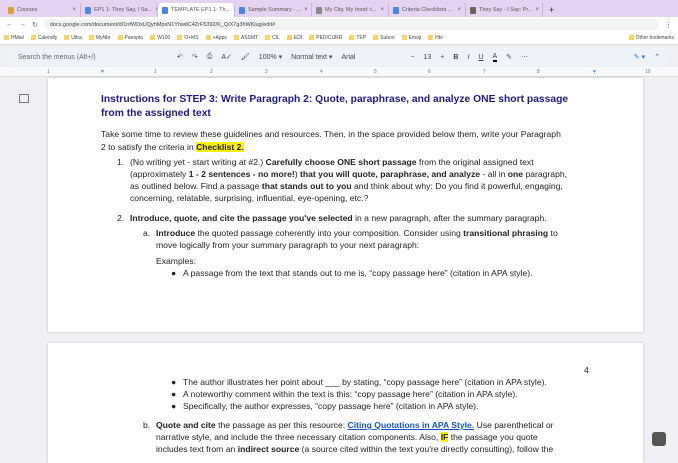 Image resolution: width=678 pixels, height=463 pixels. What do you see at coordinates (480, 57) in the screenshot?
I see `underline-button: U` at bounding box center [480, 57].